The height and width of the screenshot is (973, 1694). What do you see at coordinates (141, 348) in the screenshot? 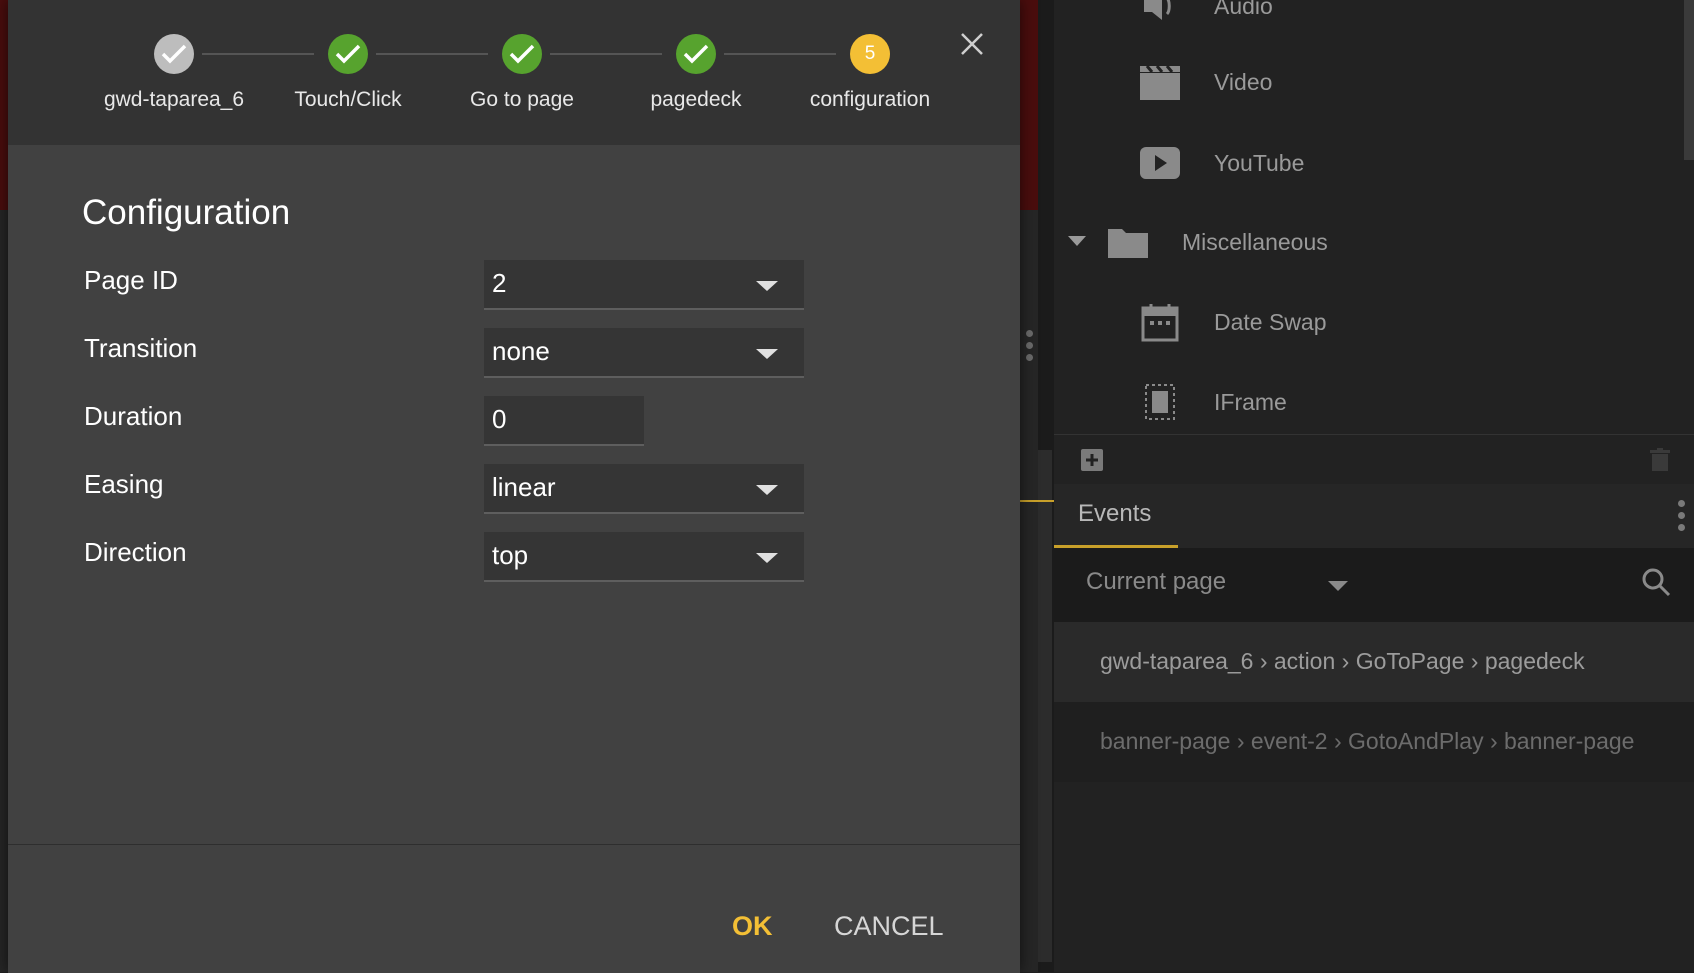
I see `transition-label: Transition` at bounding box center [141, 348].